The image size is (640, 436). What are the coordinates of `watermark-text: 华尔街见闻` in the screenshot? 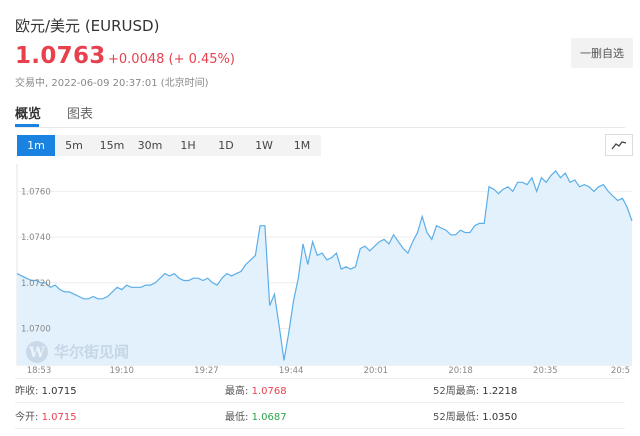 It's located at (91, 352).